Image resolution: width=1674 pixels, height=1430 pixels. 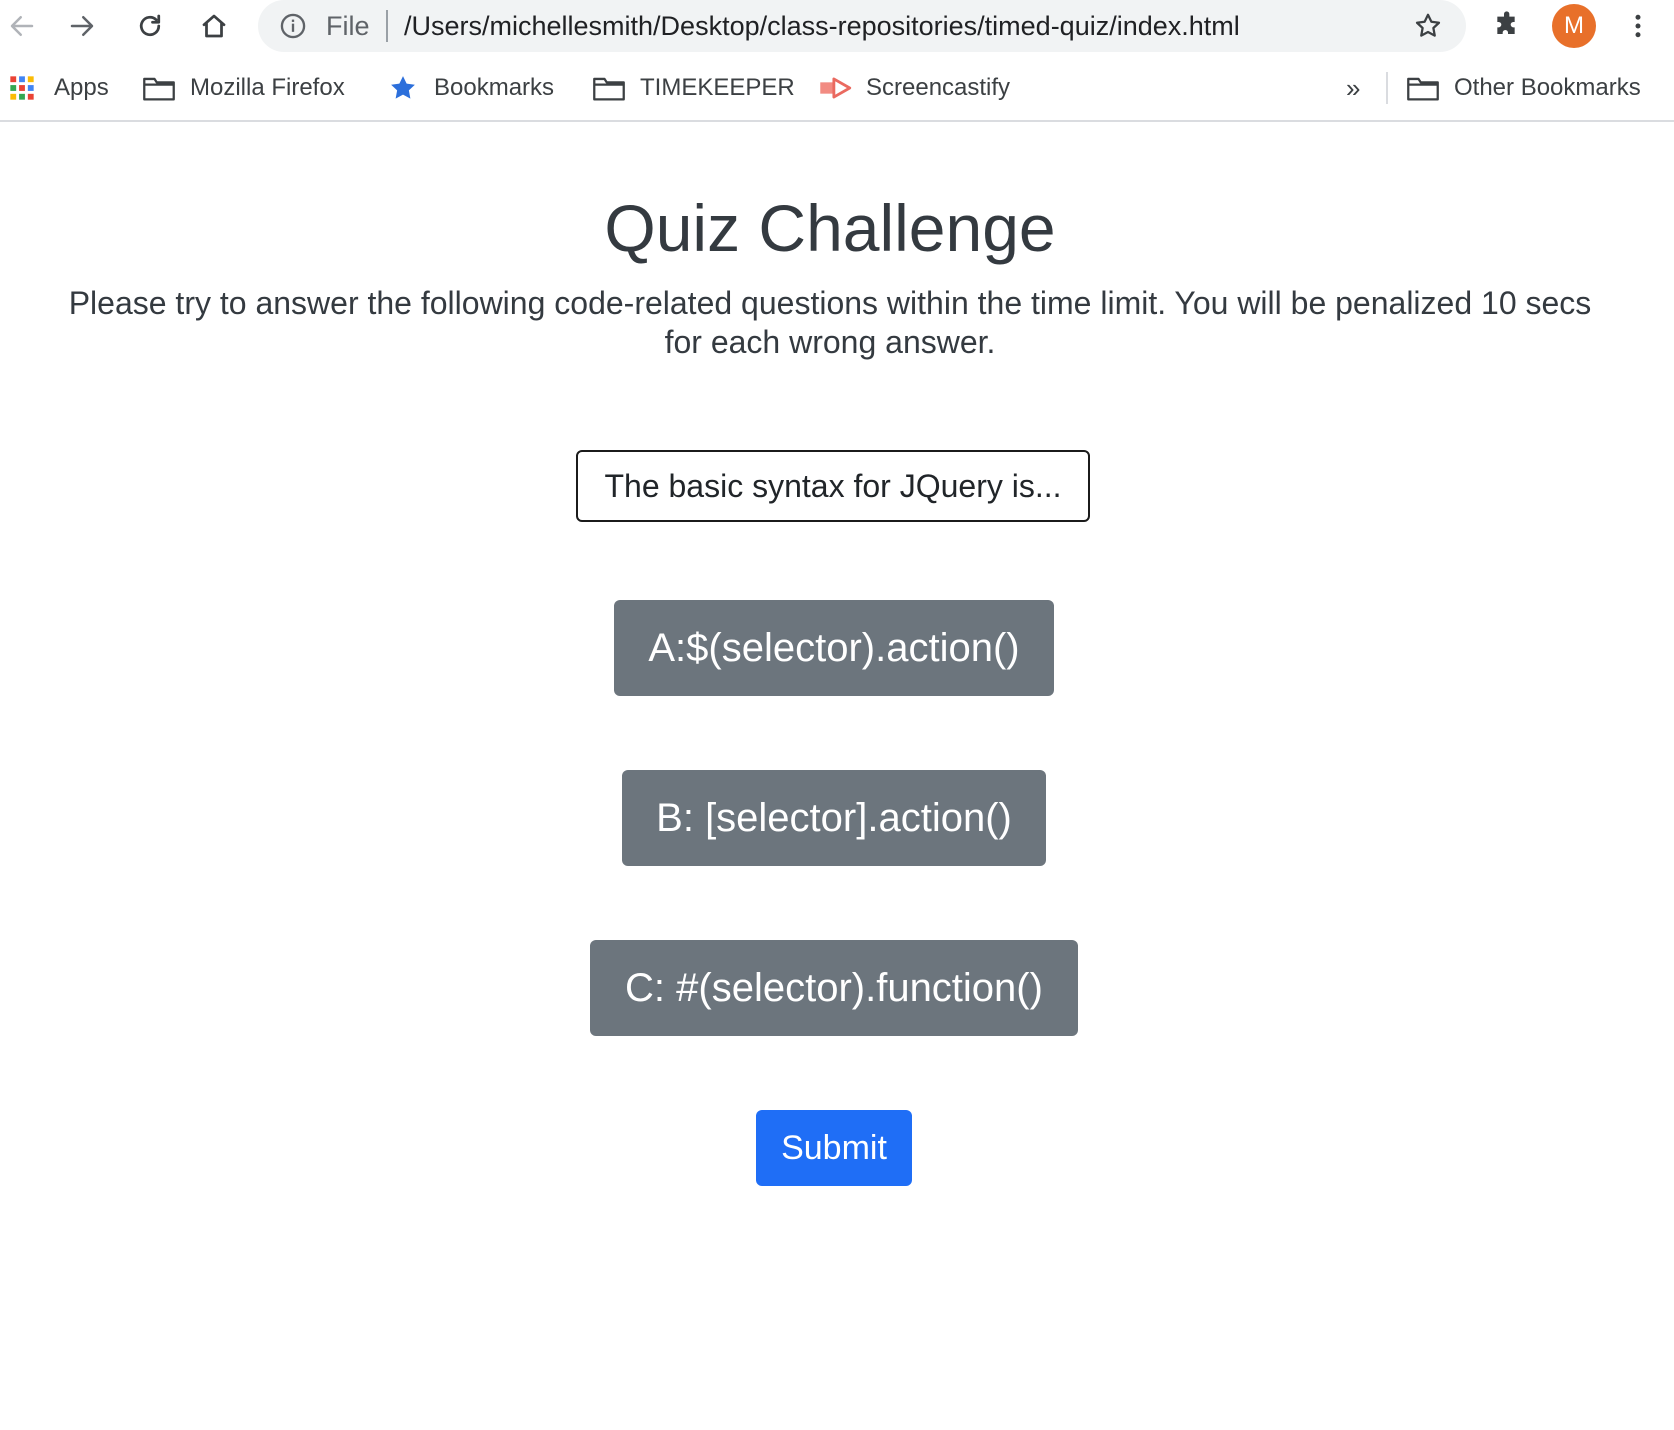 What do you see at coordinates (834, 1148) in the screenshot?
I see `submit-button: Submit` at bounding box center [834, 1148].